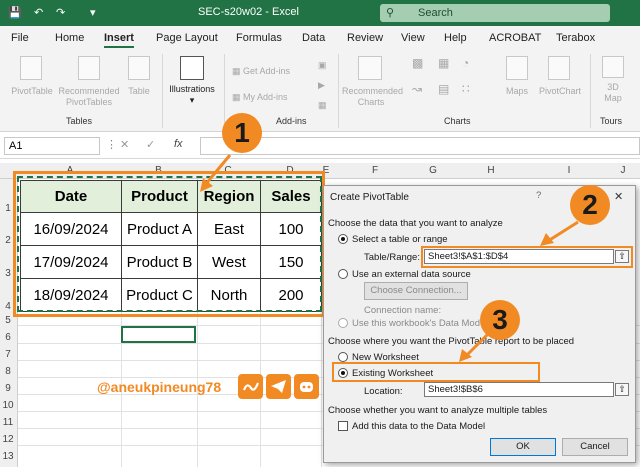  What do you see at coordinates (206, 185) in the screenshot?
I see `step1-arrowhead` at bounding box center [206, 185].